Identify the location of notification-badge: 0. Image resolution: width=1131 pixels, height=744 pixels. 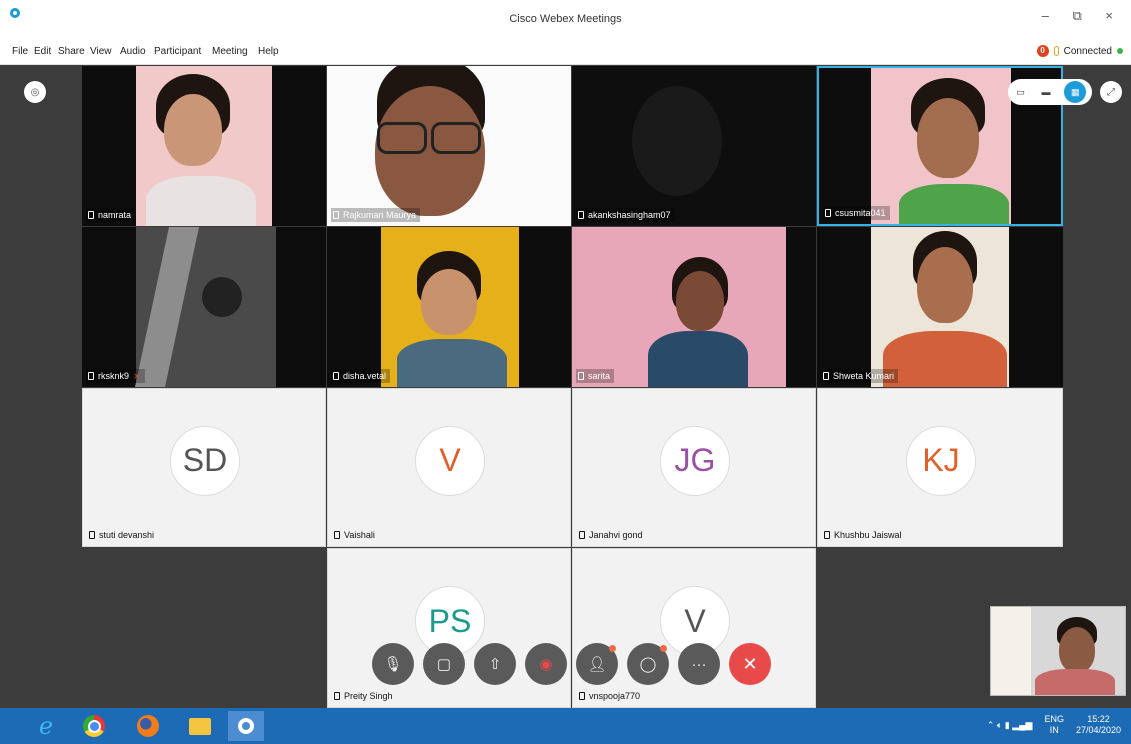
(1042, 51).